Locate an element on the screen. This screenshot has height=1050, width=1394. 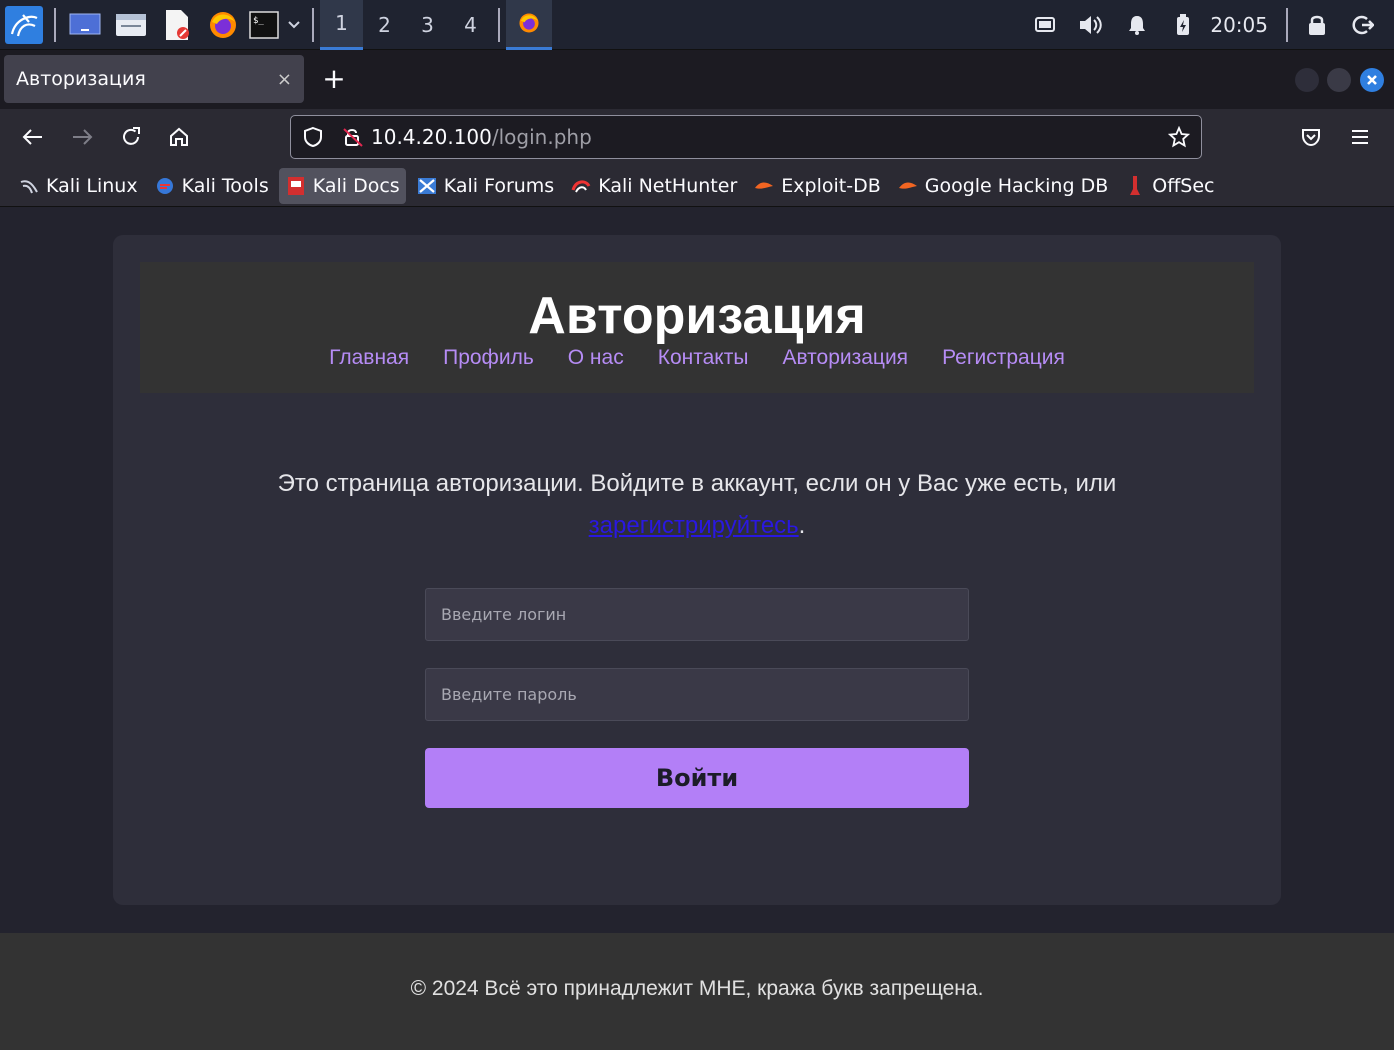
workspace-3: 3 is located at coordinates (427, 25).